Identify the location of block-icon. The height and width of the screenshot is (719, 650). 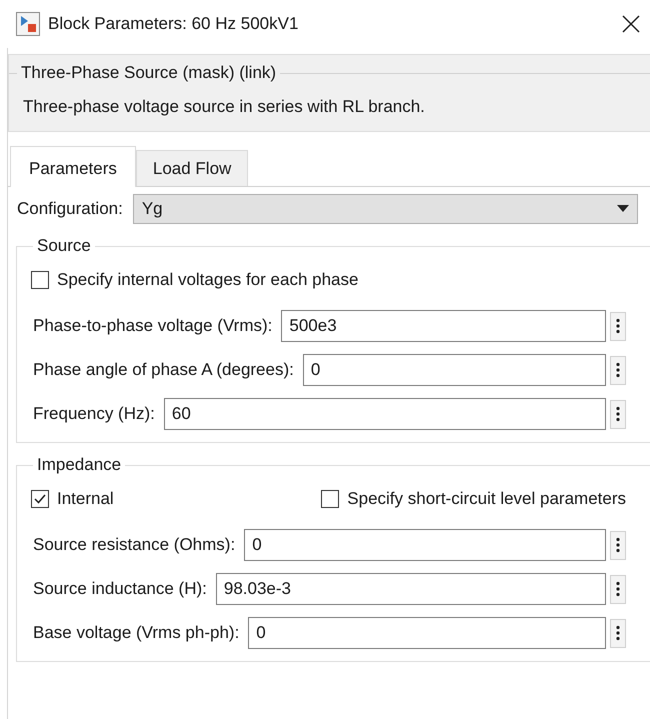
(28, 24).